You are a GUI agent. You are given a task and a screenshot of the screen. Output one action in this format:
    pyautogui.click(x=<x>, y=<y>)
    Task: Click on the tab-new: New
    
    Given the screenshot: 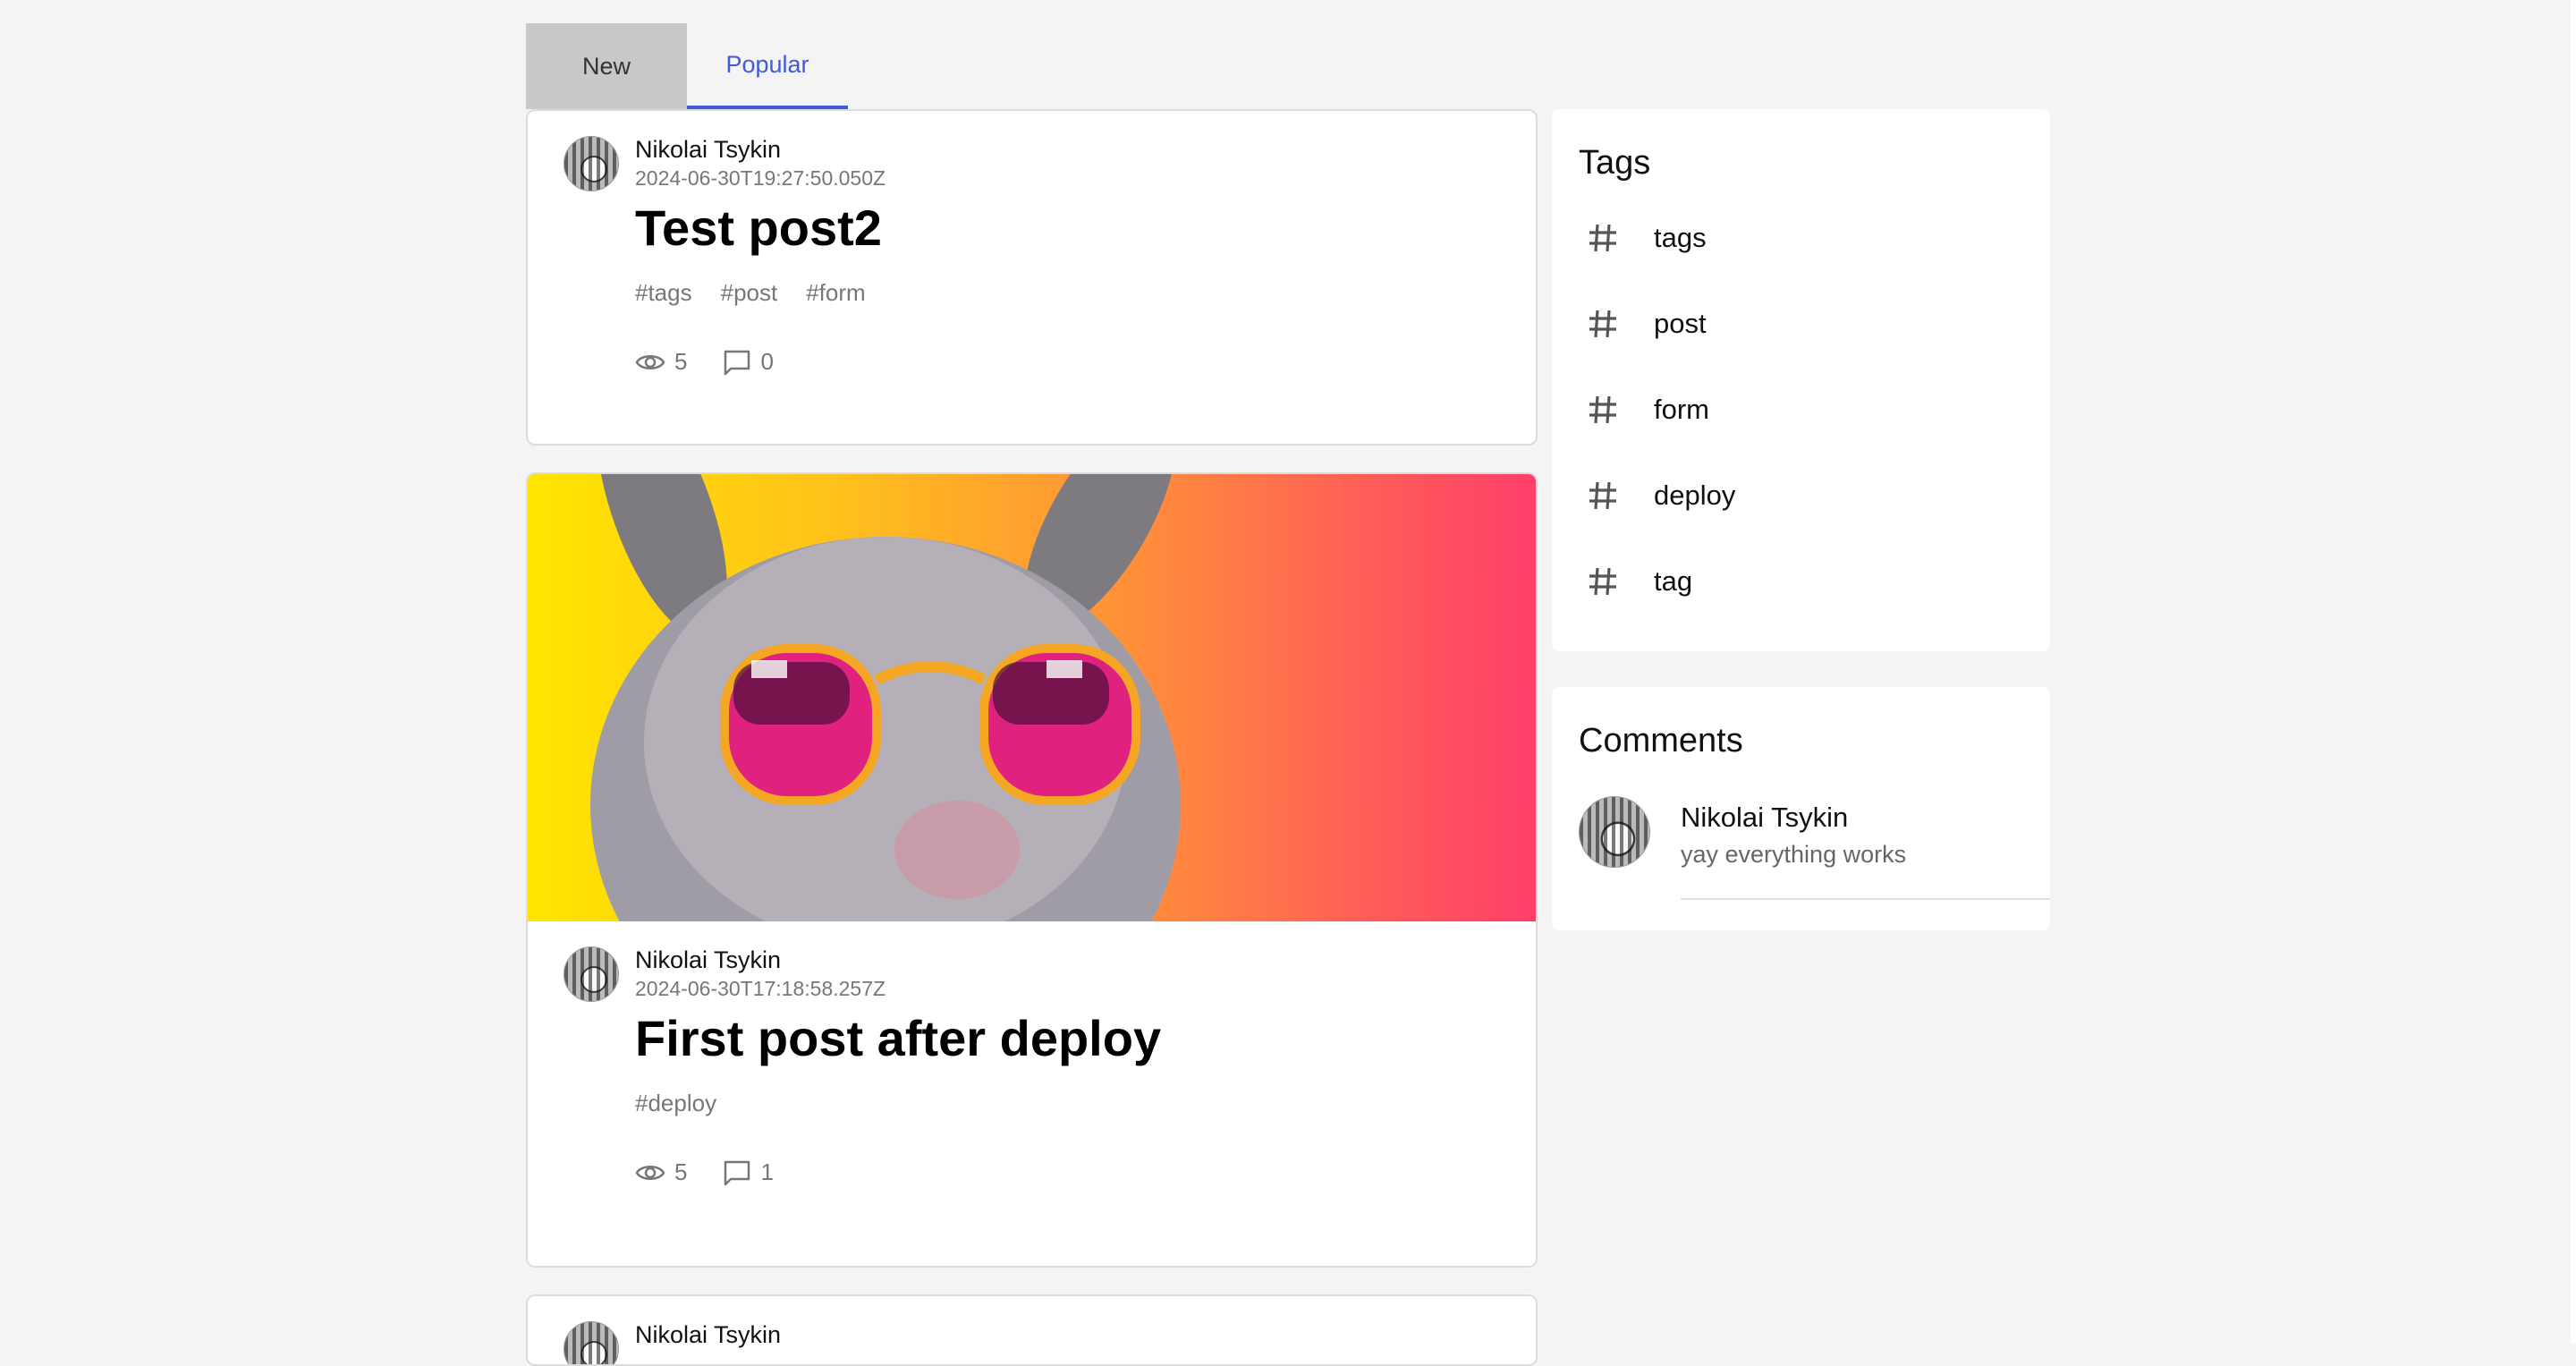 What is the action you would take?
    pyautogui.click(x=606, y=66)
    